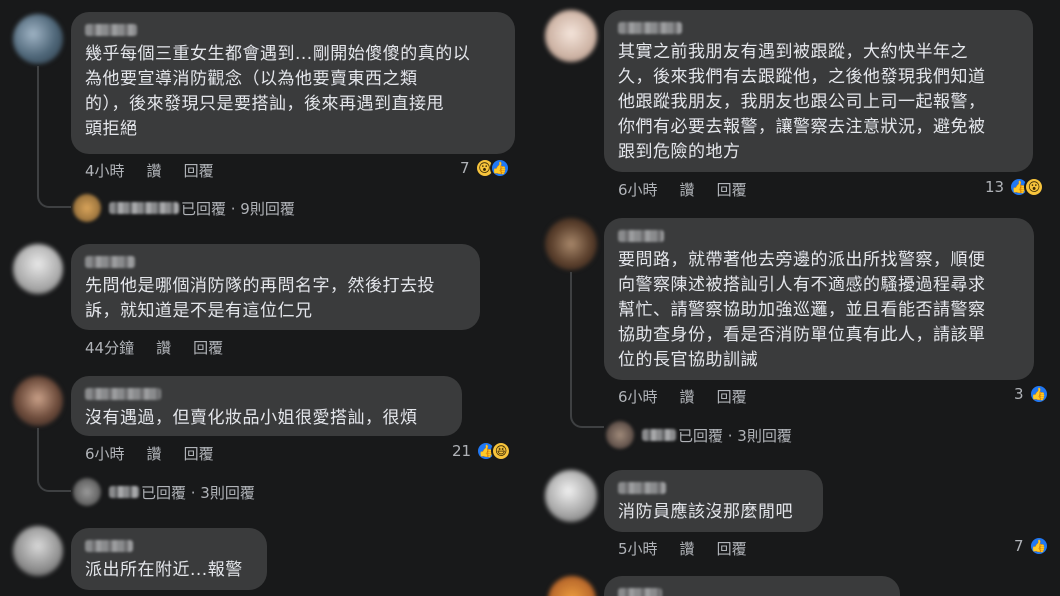 This screenshot has height=596, width=1060. What do you see at coordinates (1015, 187) in the screenshot?
I see `reaction-summary: 13 👍 😮` at bounding box center [1015, 187].